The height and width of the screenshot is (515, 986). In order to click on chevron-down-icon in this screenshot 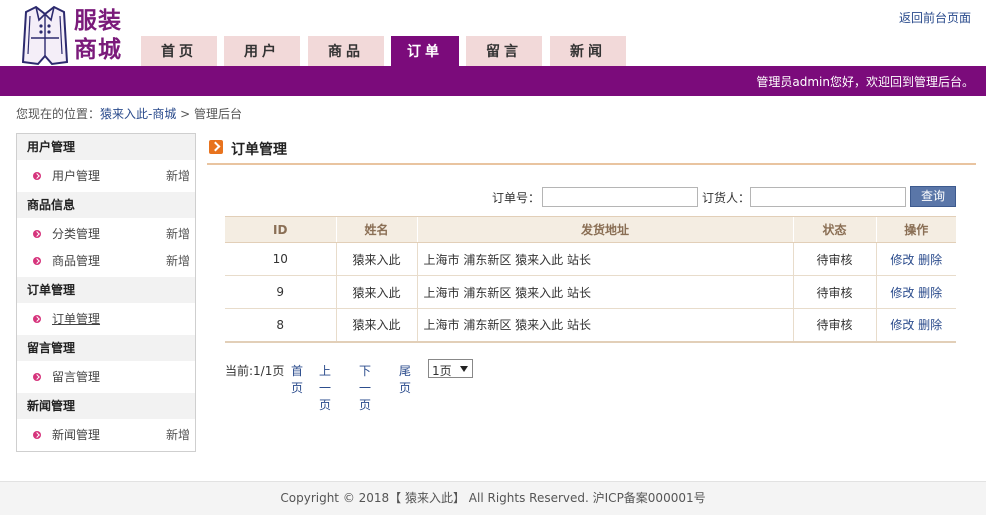, I will do `click(464, 369)`.